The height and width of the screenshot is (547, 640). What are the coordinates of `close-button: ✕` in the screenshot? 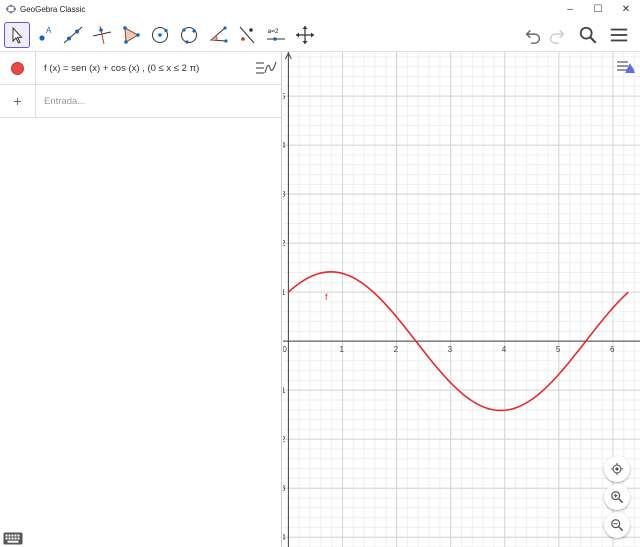 It's located at (626, 9).